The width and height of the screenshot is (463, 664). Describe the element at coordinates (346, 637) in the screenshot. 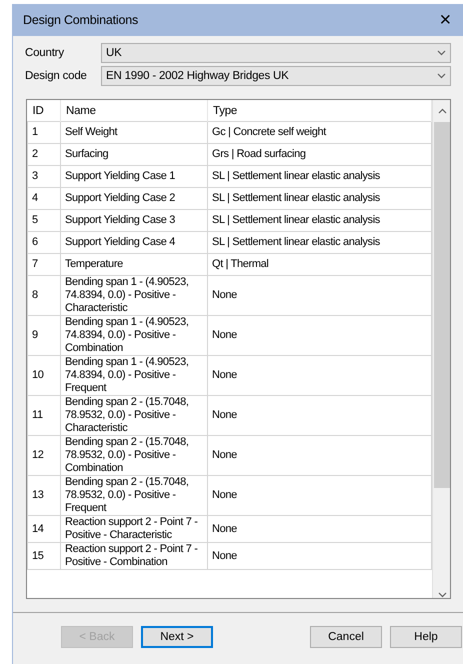

I see `dialog-button: Cancel` at that location.